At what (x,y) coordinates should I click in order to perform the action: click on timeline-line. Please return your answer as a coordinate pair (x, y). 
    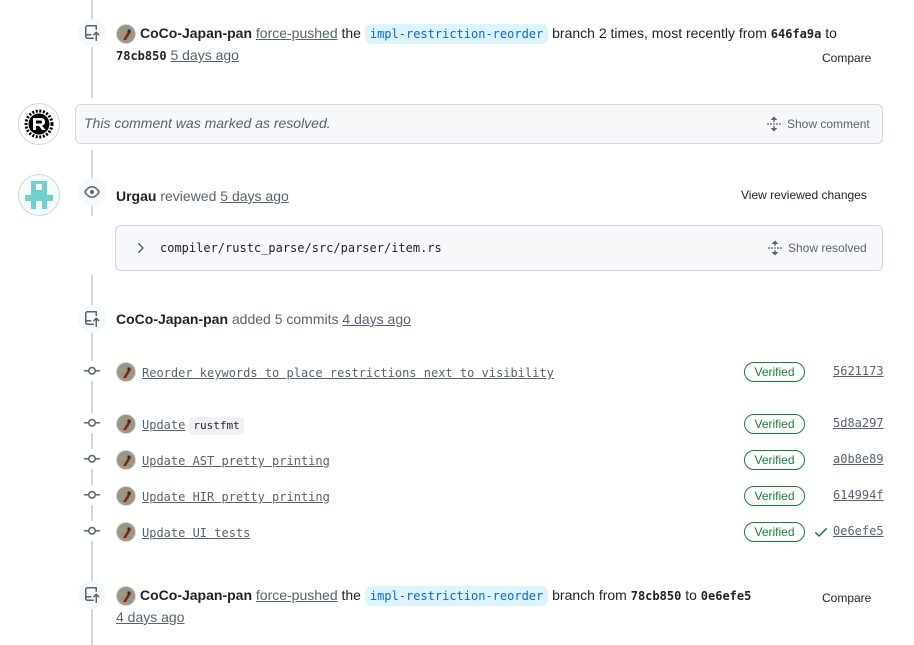
    Looking at the image, I should click on (92, 49).